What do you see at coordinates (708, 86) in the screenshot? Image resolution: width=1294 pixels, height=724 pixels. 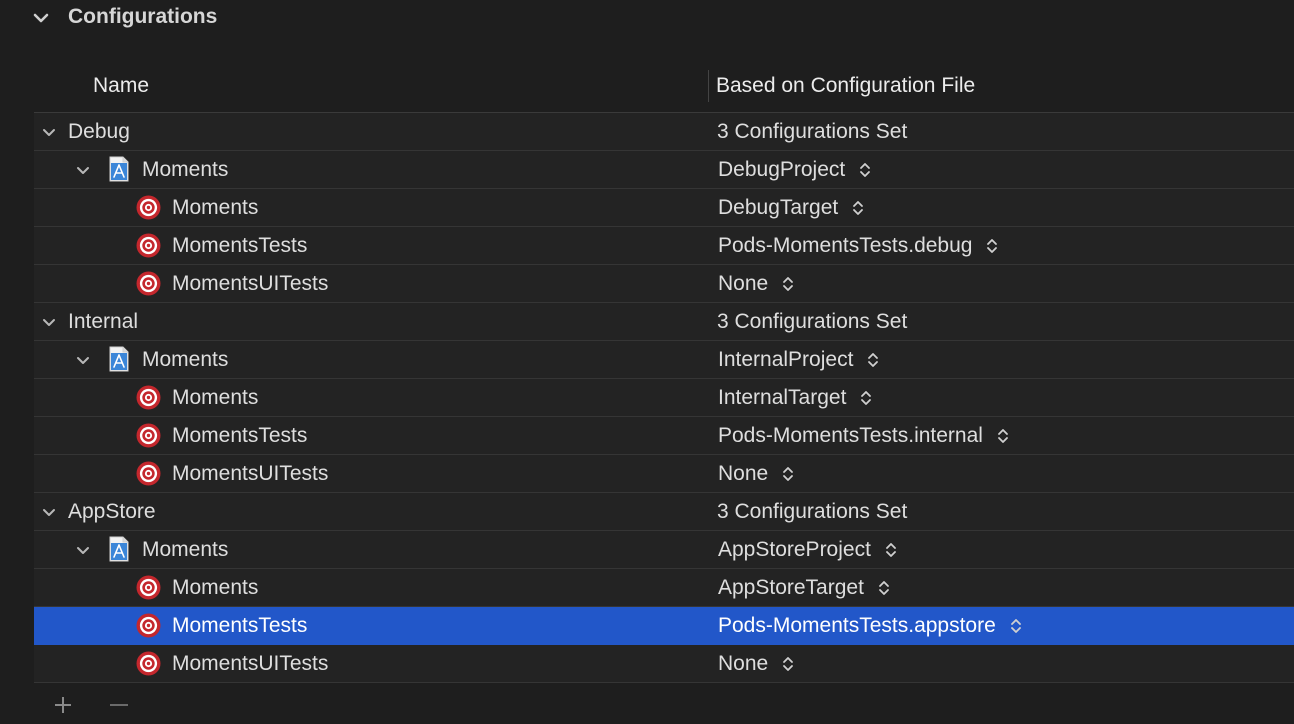 I see `column-divider` at bounding box center [708, 86].